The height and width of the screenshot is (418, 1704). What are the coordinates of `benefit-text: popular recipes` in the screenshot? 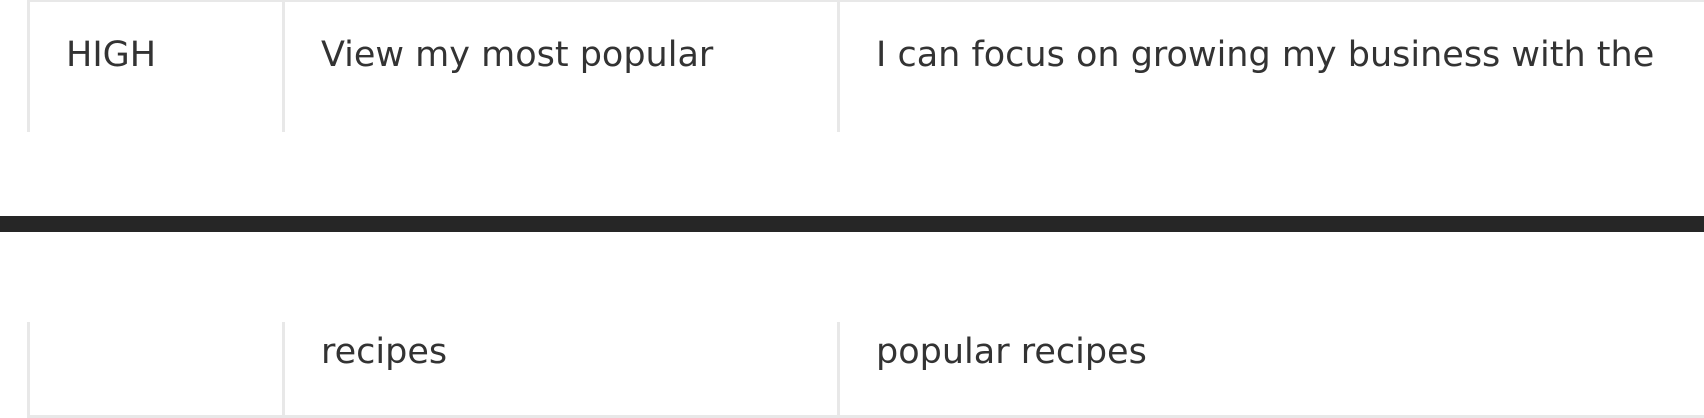 It's located at (1011, 352).